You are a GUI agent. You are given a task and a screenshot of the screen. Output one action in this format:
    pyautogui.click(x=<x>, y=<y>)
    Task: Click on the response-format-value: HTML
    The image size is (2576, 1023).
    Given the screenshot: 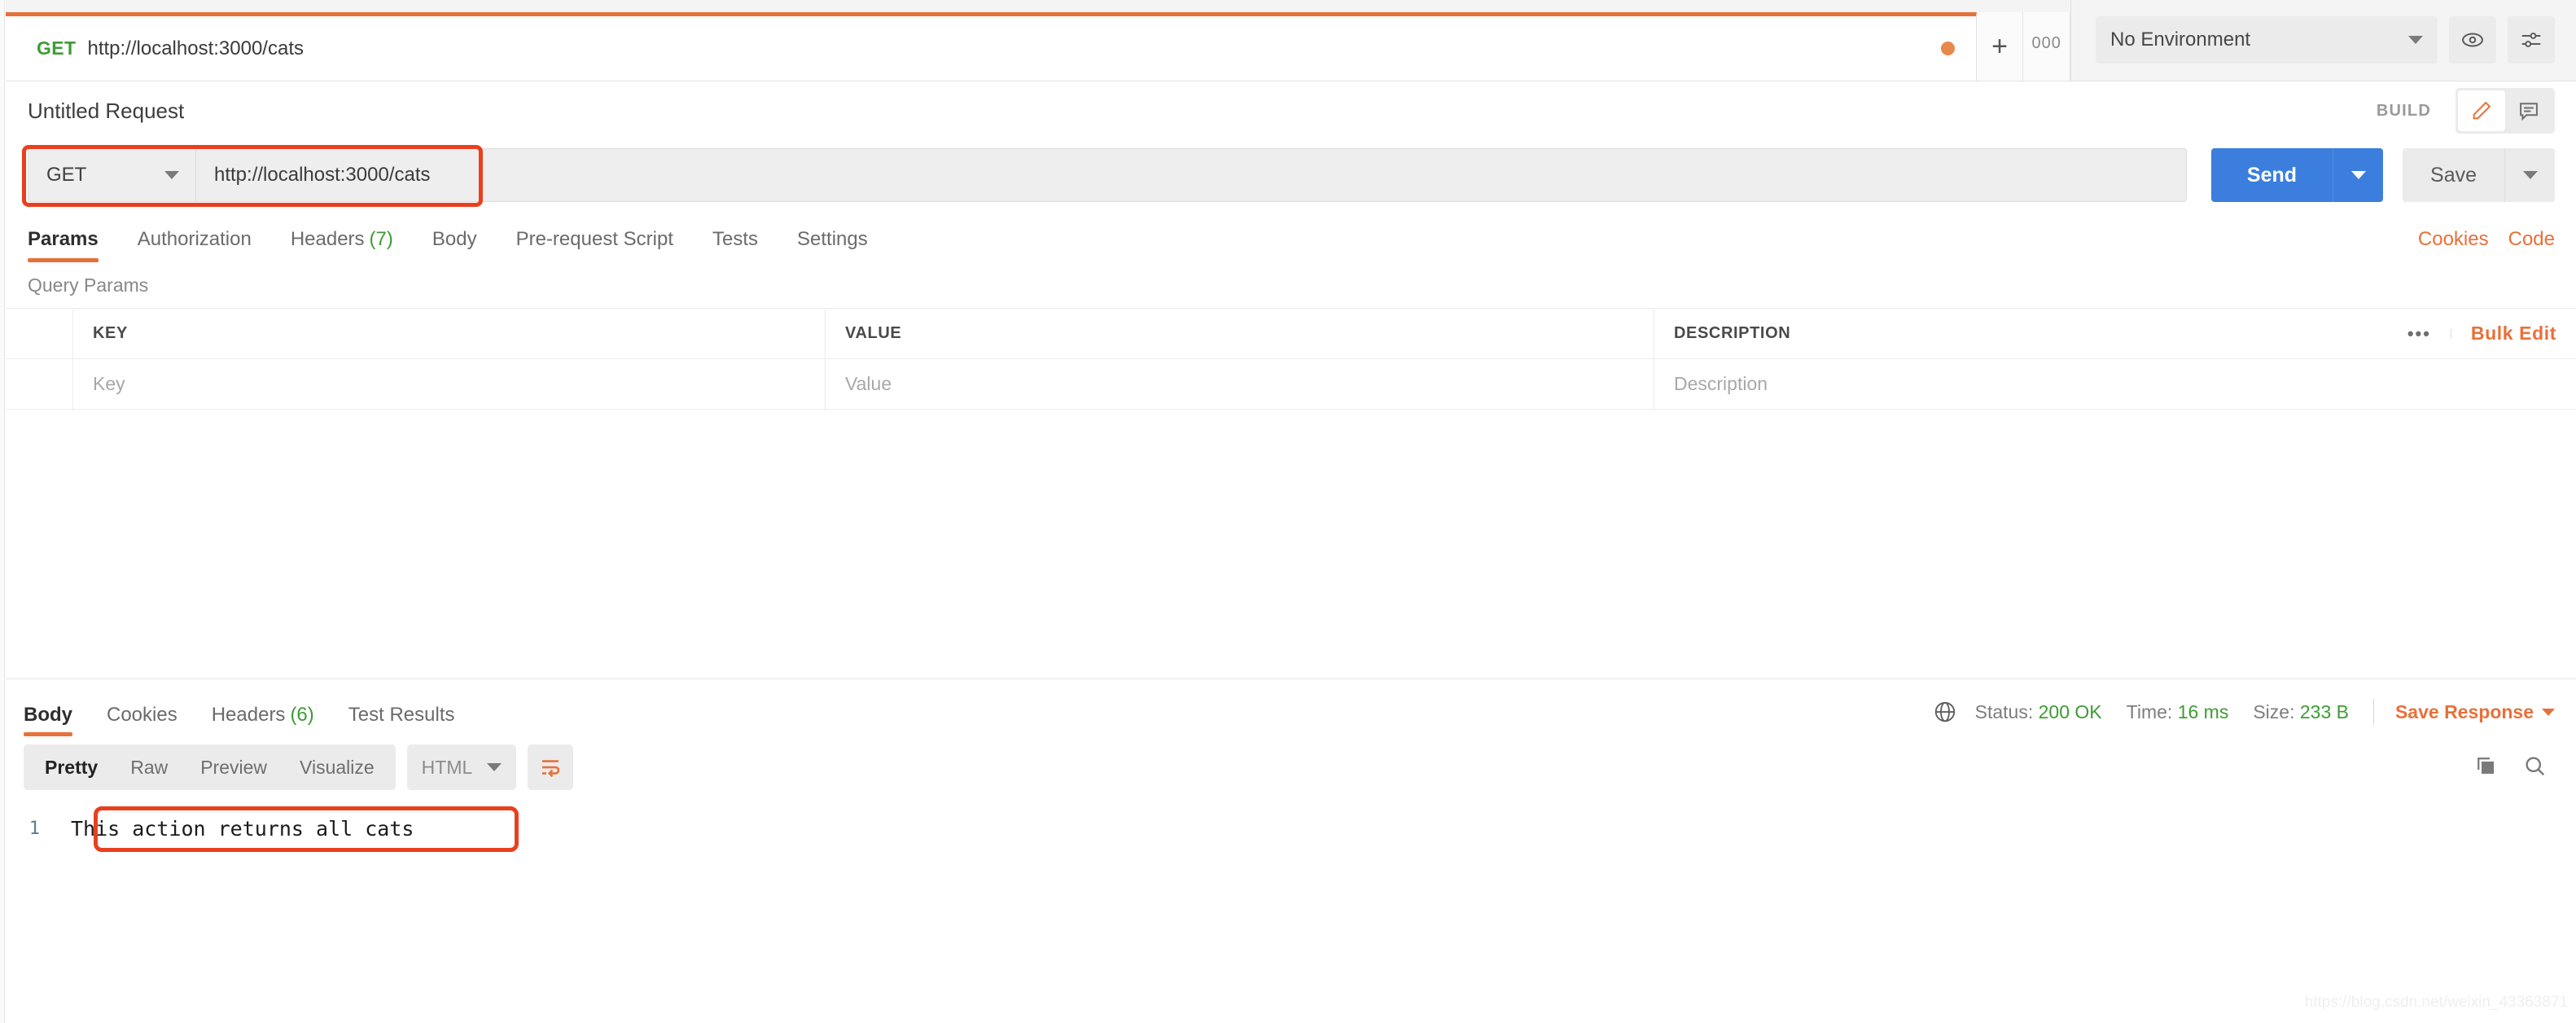 What is the action you would take?
    pyautogui.click(x=447, y=767)
    